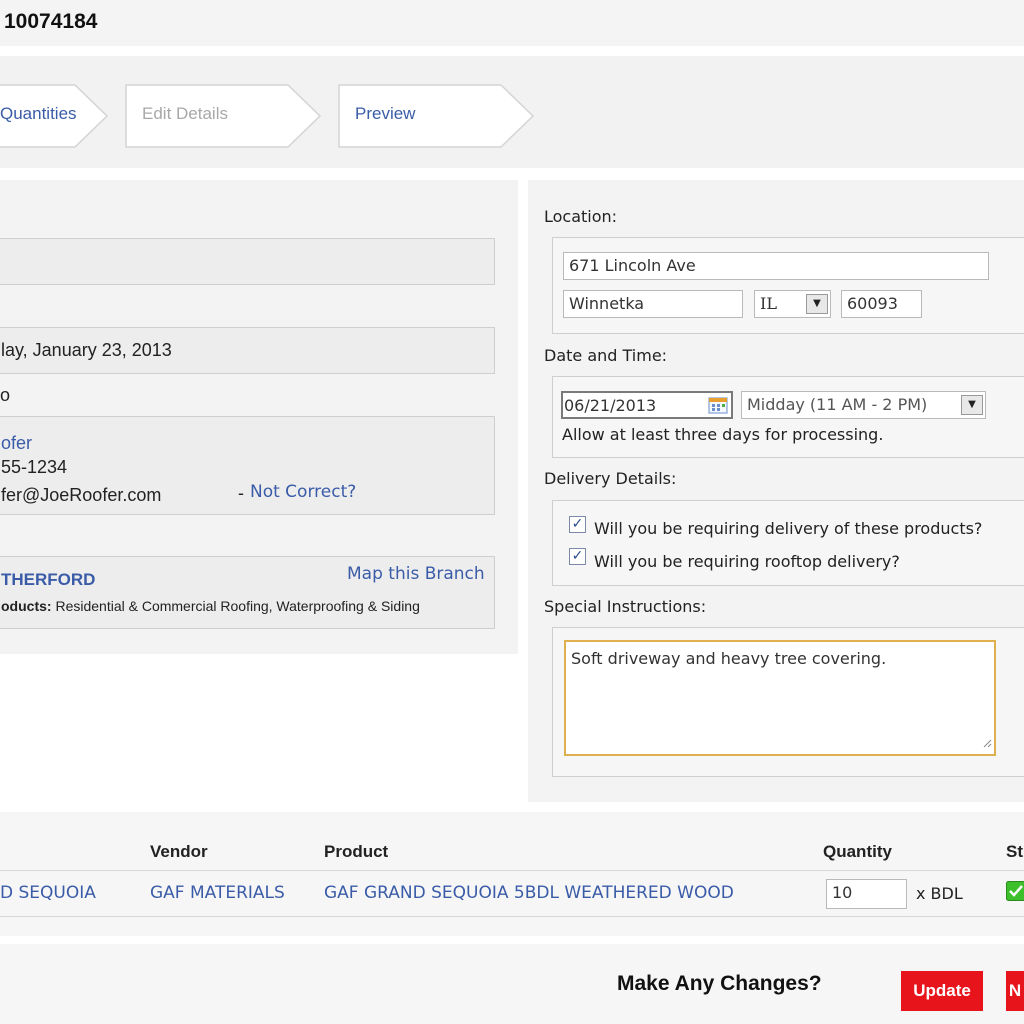 This screenshot has height=1024, width=1024. I want to click on step-quantities: Quantities, so click(55, 116).